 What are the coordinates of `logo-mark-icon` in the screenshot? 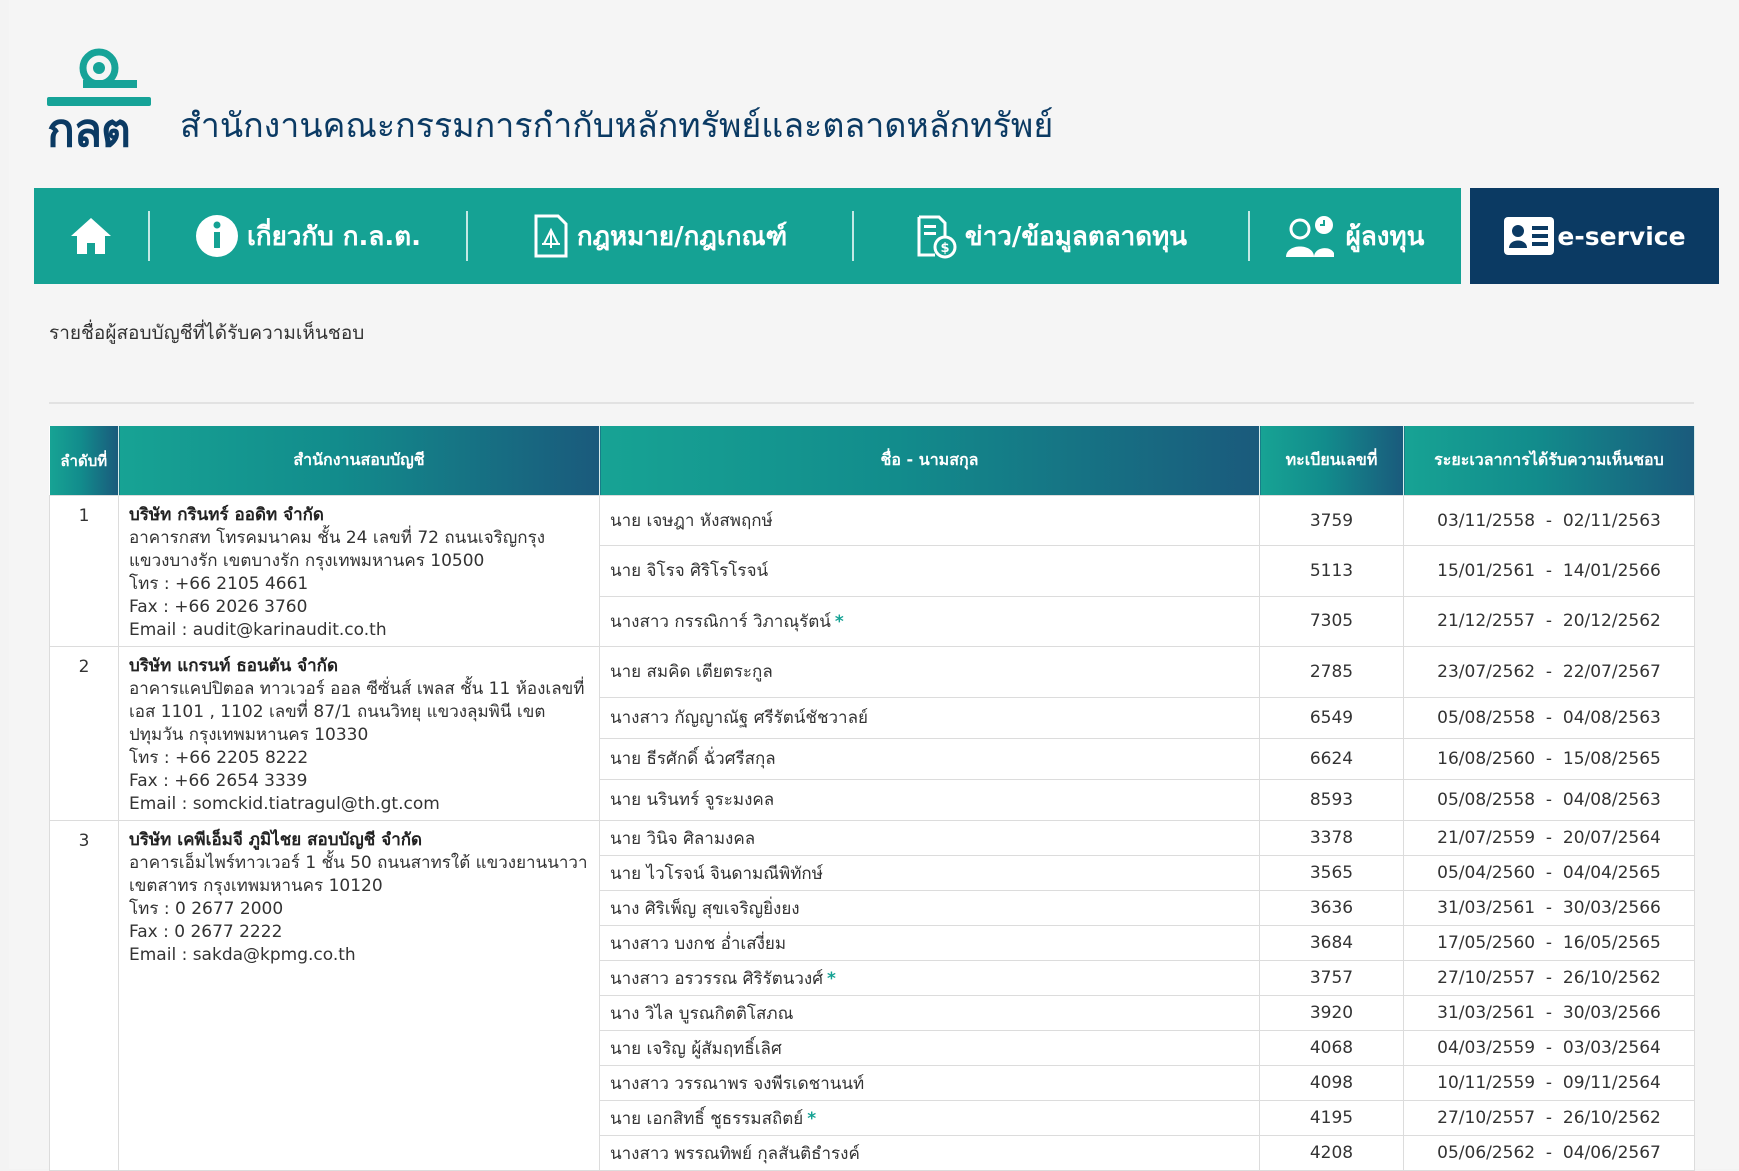 It's located at (108, 68).